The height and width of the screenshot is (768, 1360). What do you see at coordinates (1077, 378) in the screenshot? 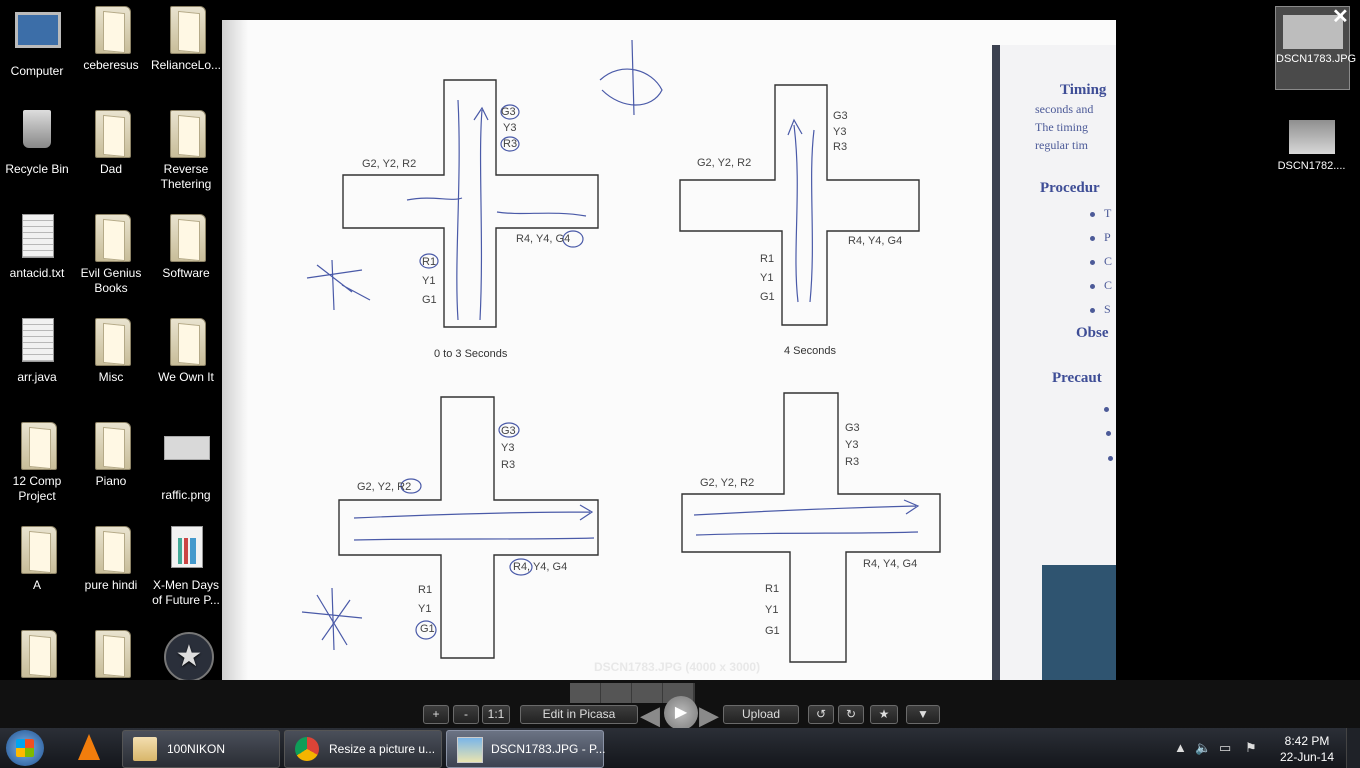
I see `book-heading-precautions: Precaut` at bounding box center [1077, 378].